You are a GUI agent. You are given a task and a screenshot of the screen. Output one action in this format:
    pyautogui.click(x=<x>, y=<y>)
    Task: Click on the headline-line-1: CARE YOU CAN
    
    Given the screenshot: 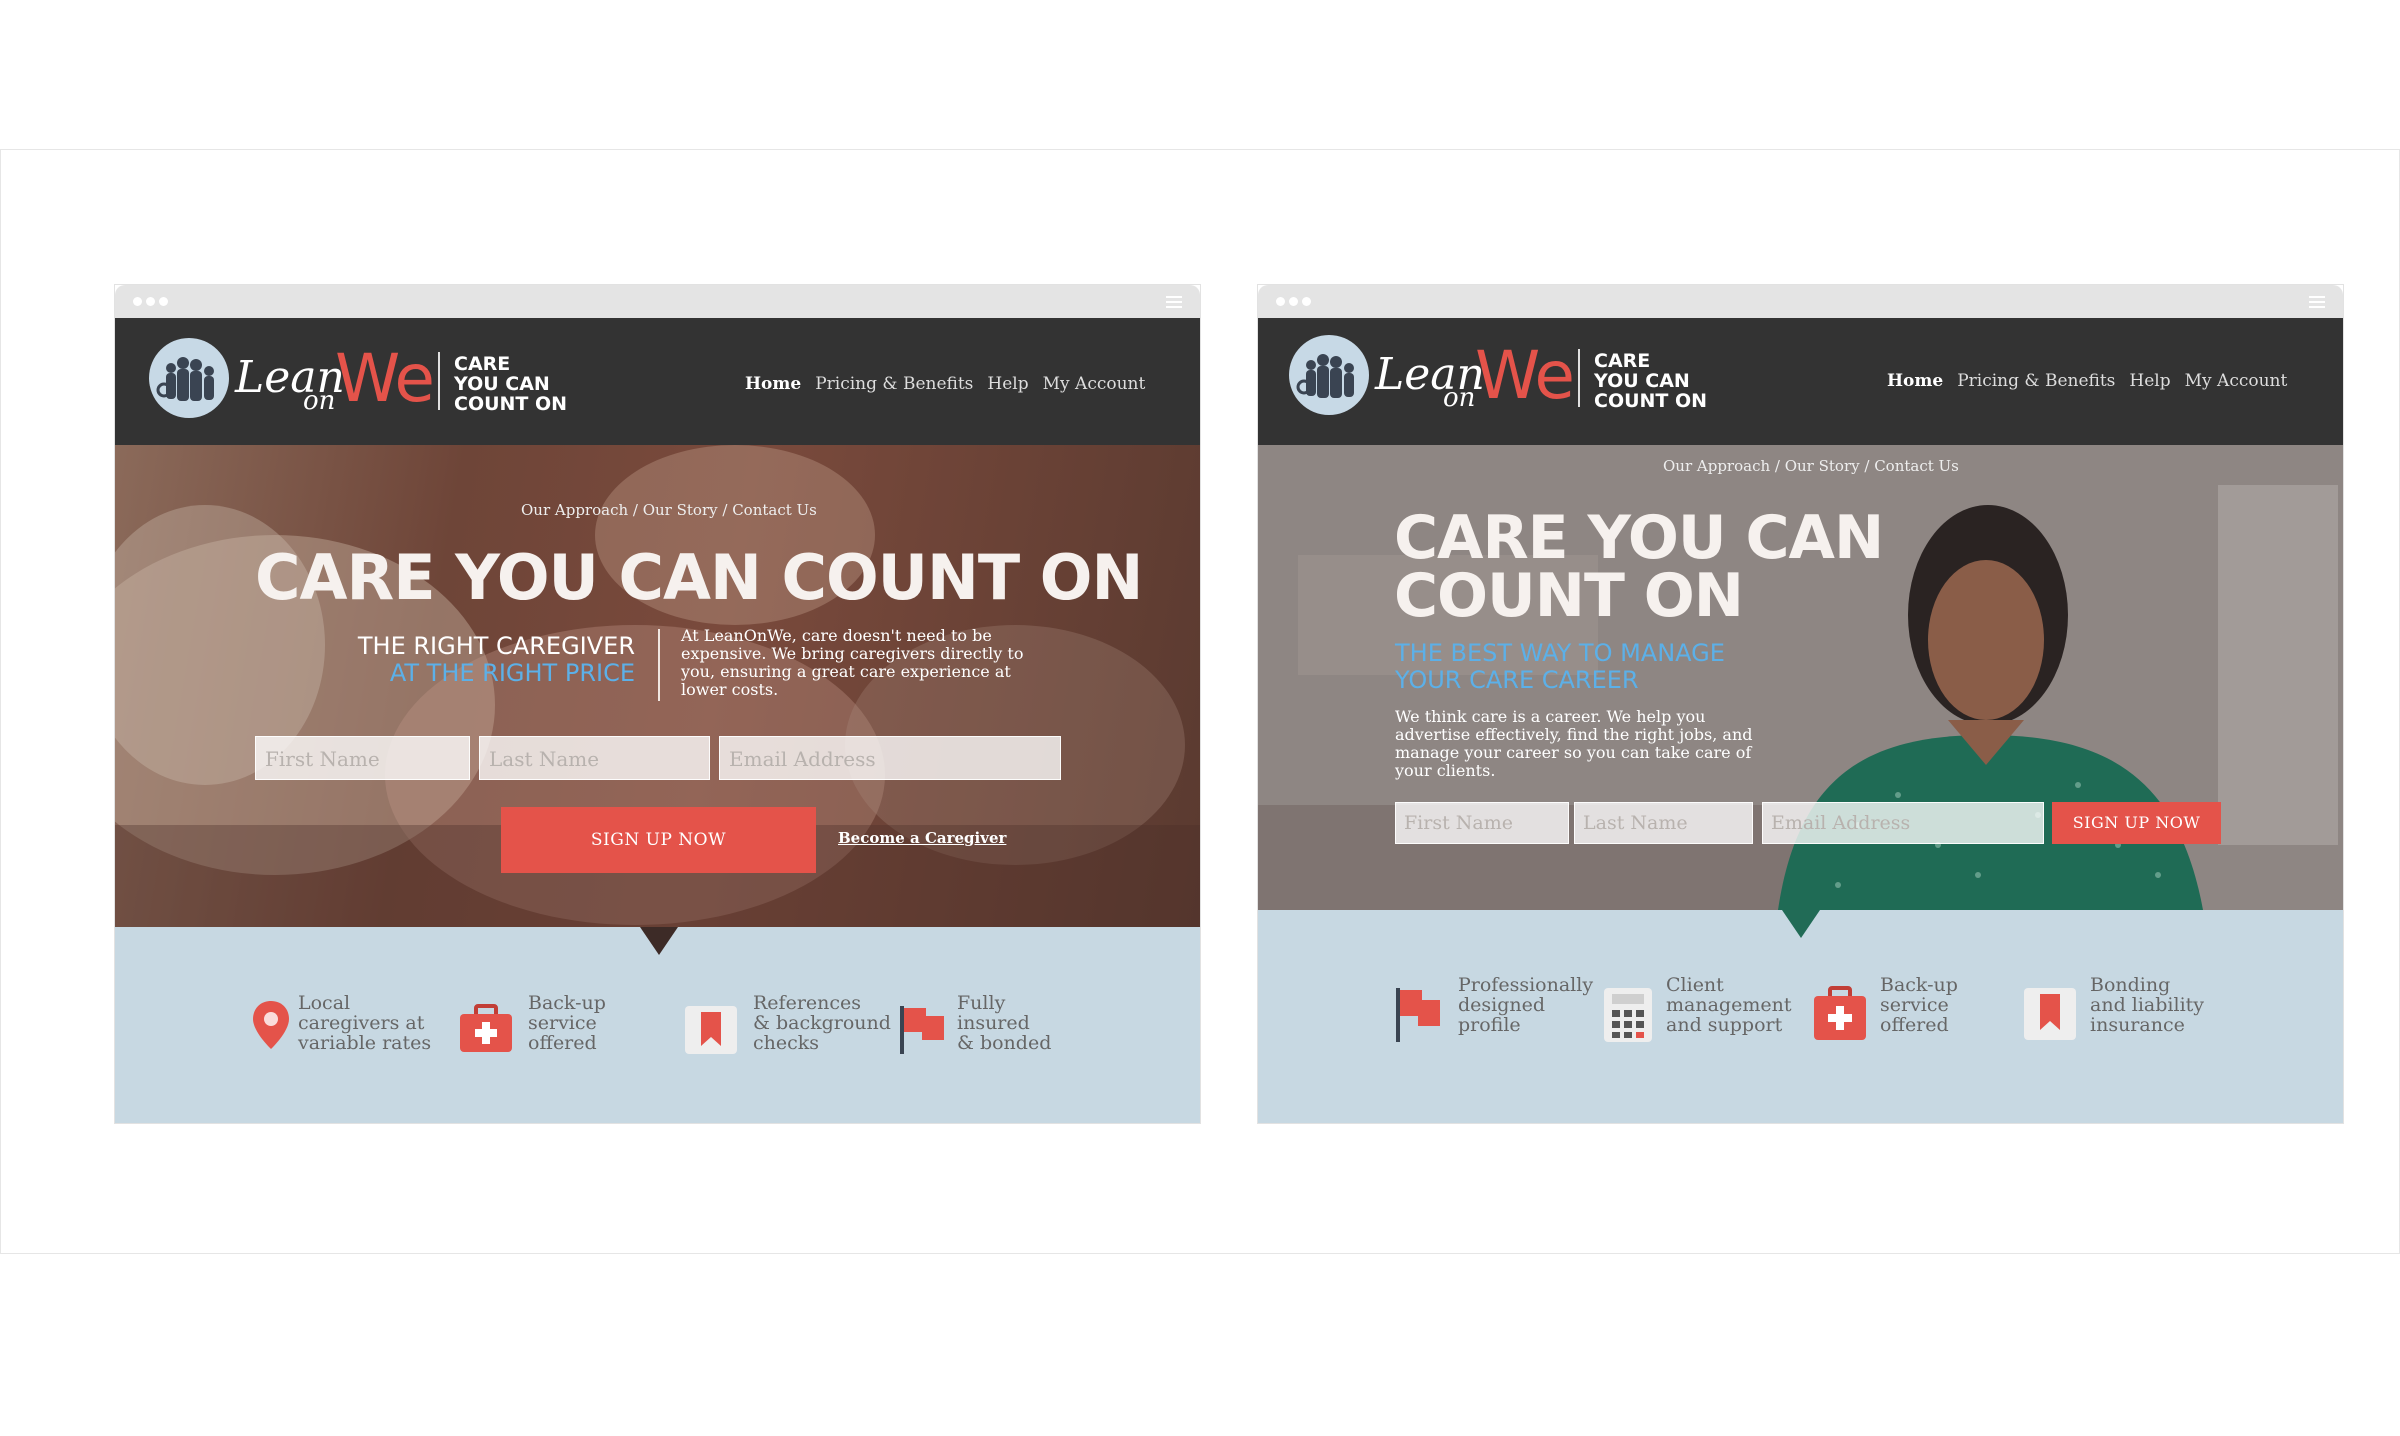 What is the action you would take?
    pyautogui.click(x=1639, y=538)
    